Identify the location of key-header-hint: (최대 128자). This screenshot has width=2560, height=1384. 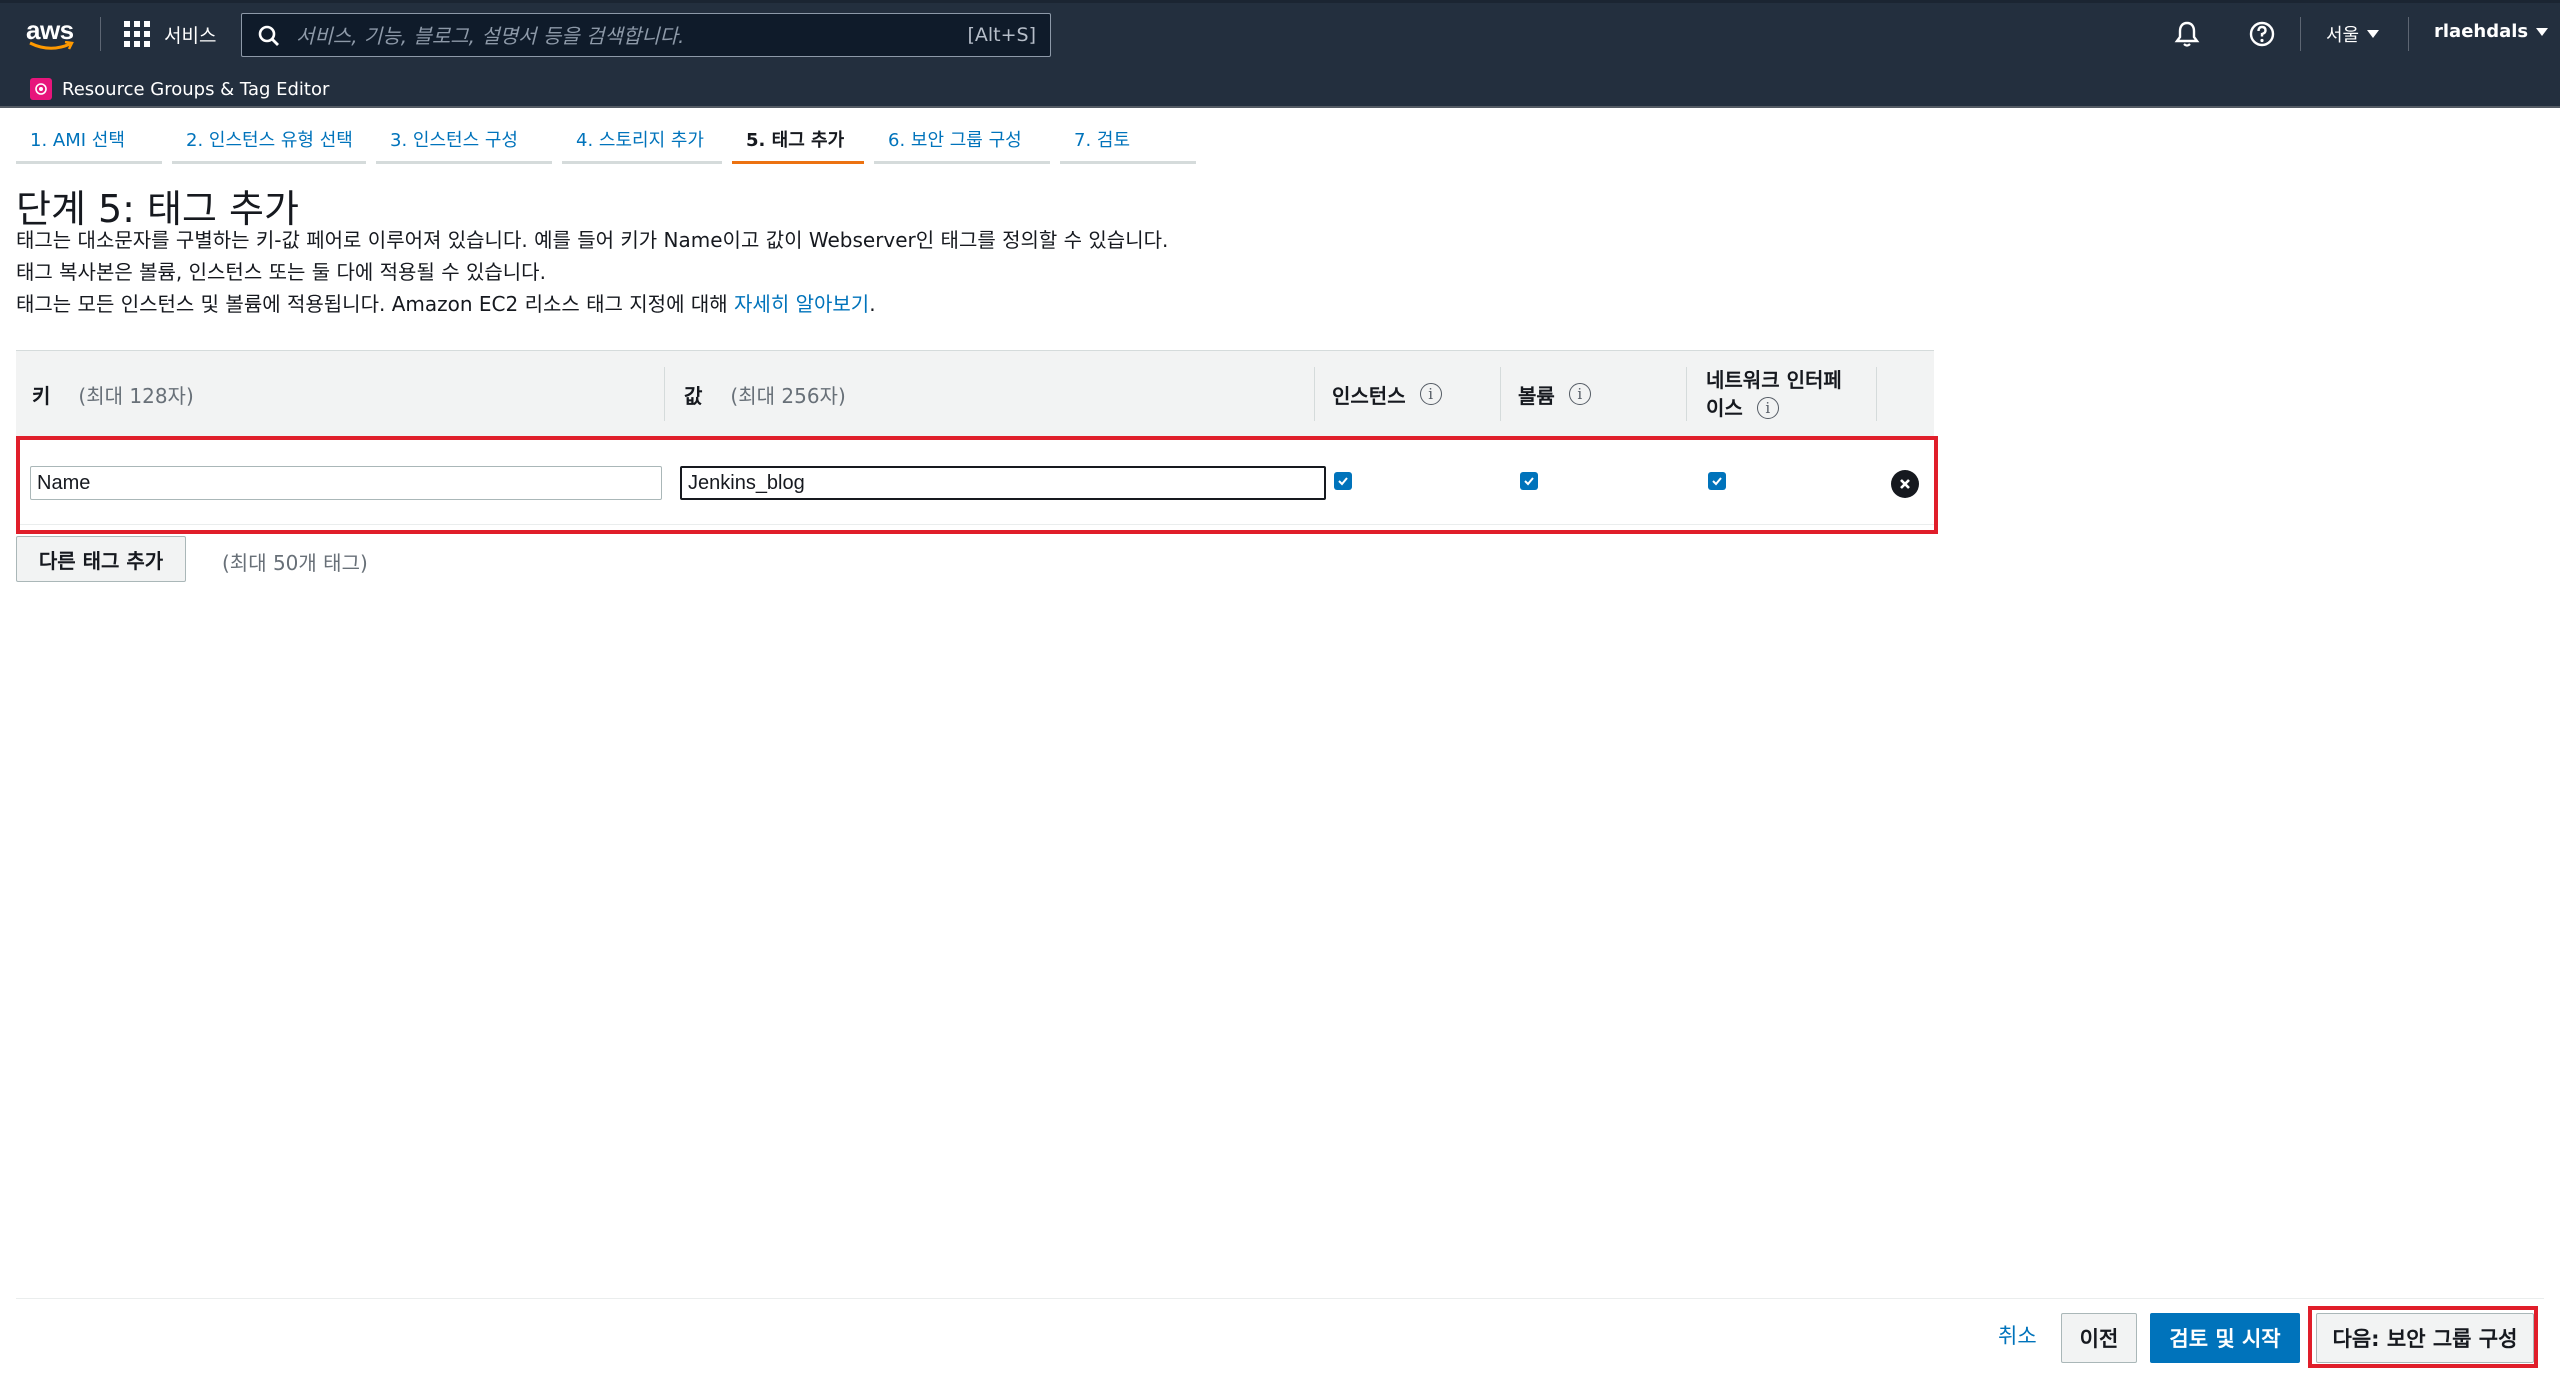
(136, 395).